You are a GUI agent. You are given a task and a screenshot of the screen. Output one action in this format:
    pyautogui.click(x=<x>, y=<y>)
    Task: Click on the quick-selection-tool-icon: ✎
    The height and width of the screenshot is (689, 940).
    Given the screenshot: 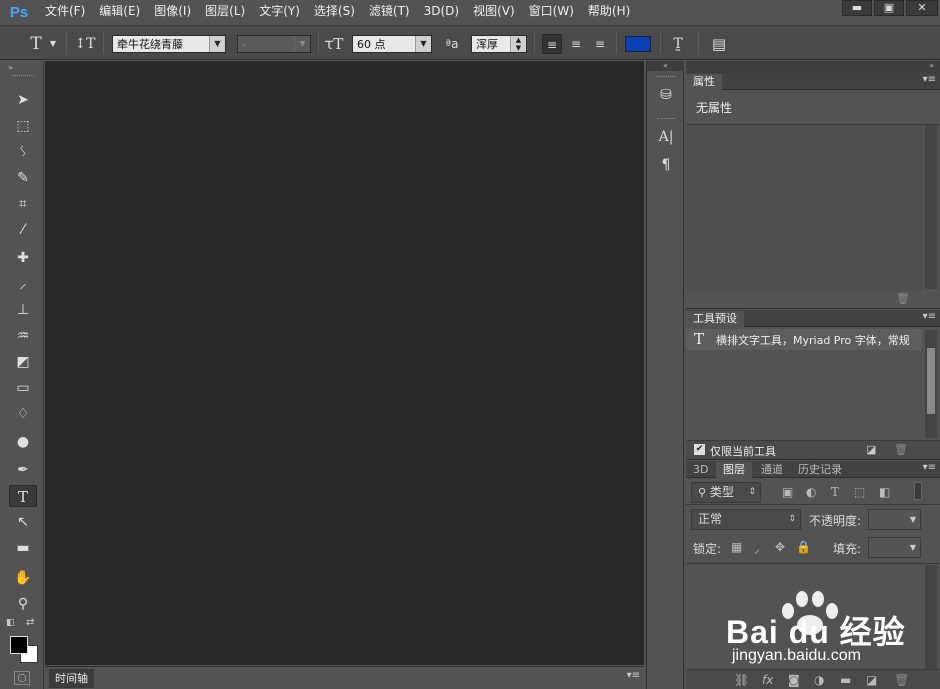 What is the action you would take?
    pyautogui.click(x=23, y=178)
    